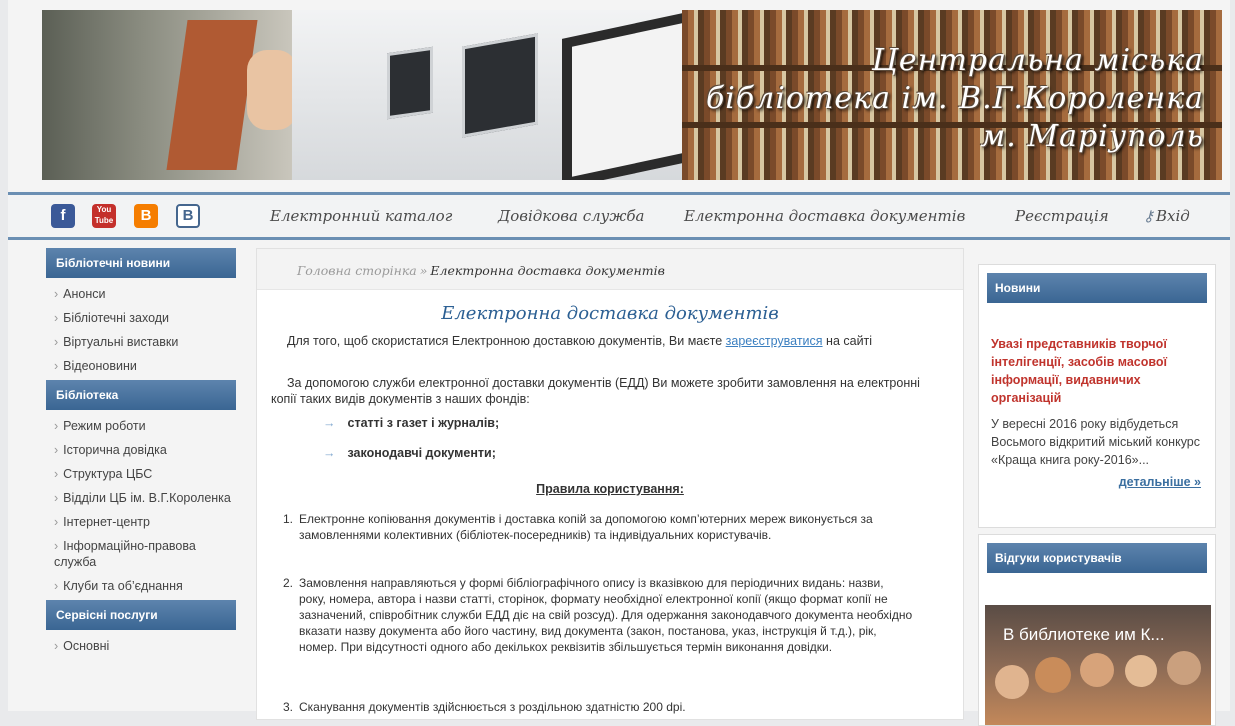  What do you see at coordinates (121, 342) in the screenshot?
I see `sidebar-item-label: Віртуальні виставки` at bounding box center [121, 342].